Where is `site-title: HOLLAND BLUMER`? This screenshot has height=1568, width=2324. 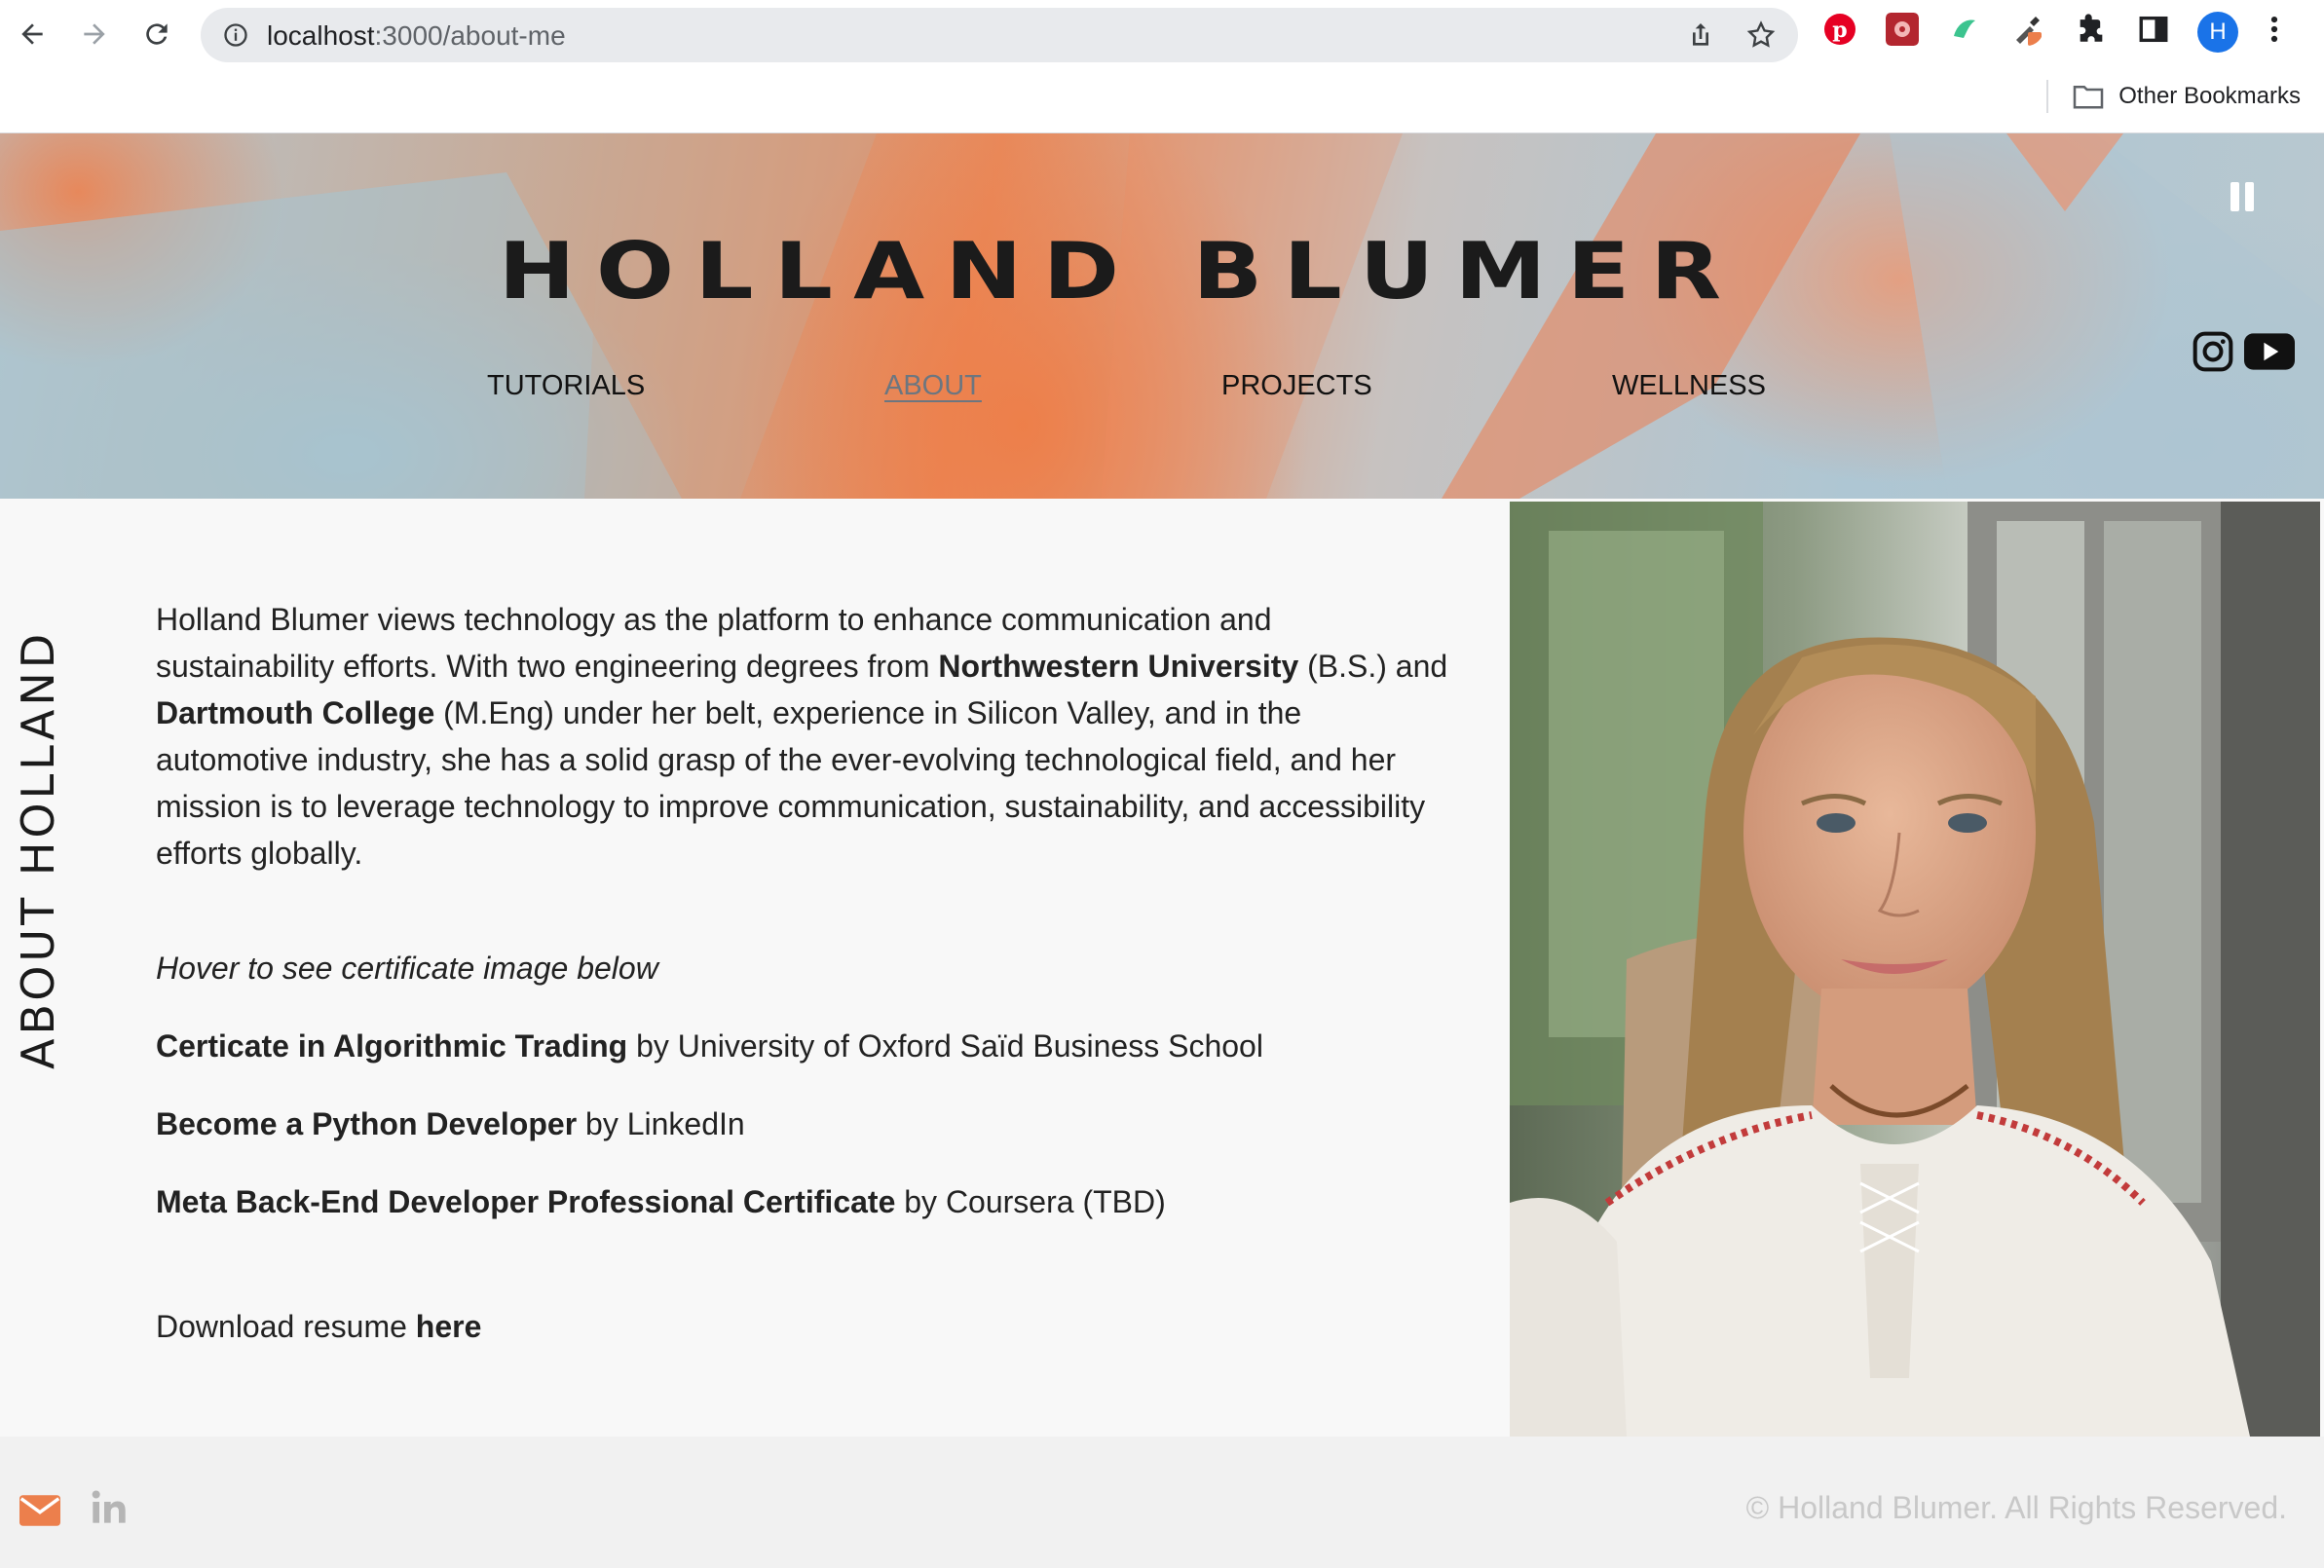 site-title: HOLLAND BLUMER is located at coordinates (1162, 271).